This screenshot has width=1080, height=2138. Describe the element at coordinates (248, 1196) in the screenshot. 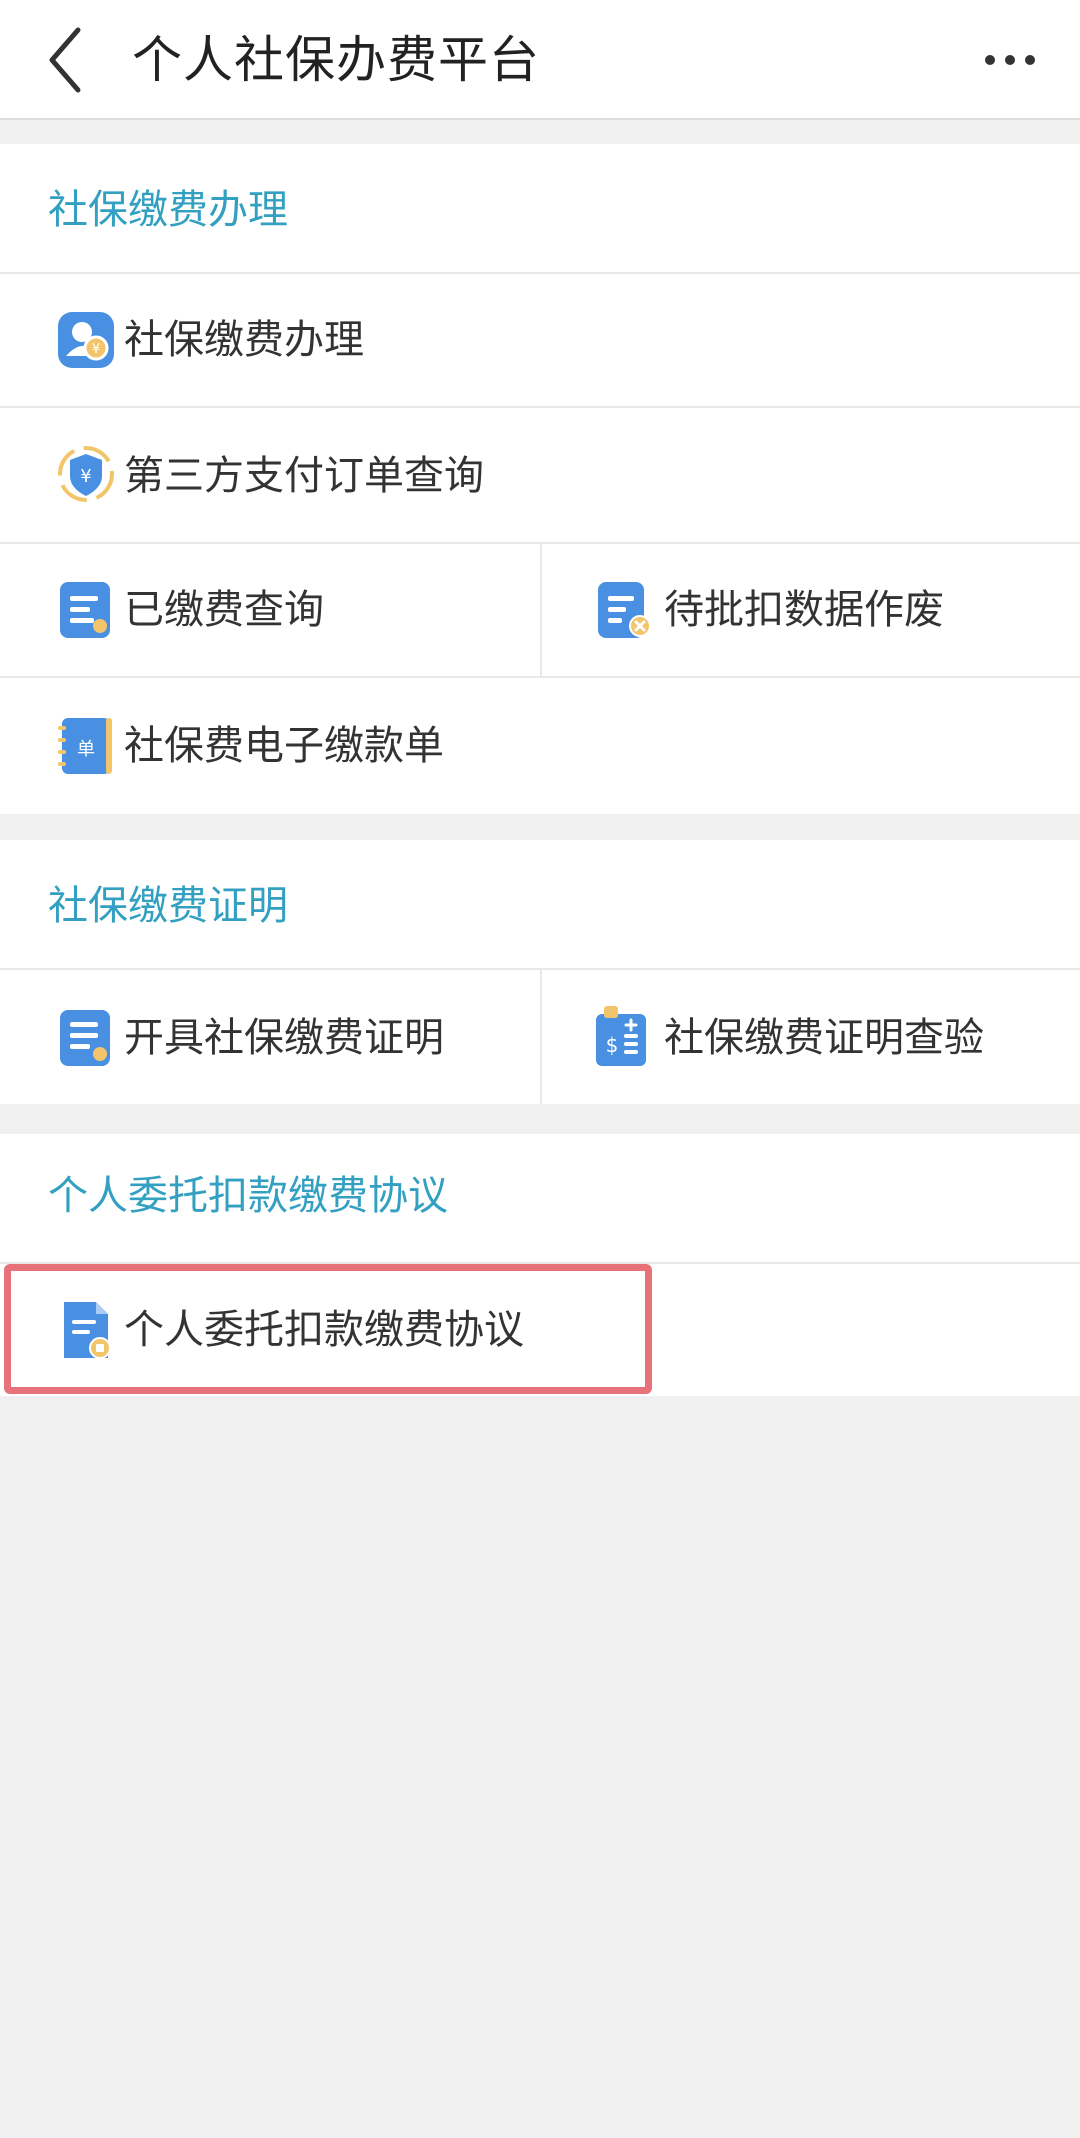

I see `section-title: 个人委托扣款缴费协议` at that location.